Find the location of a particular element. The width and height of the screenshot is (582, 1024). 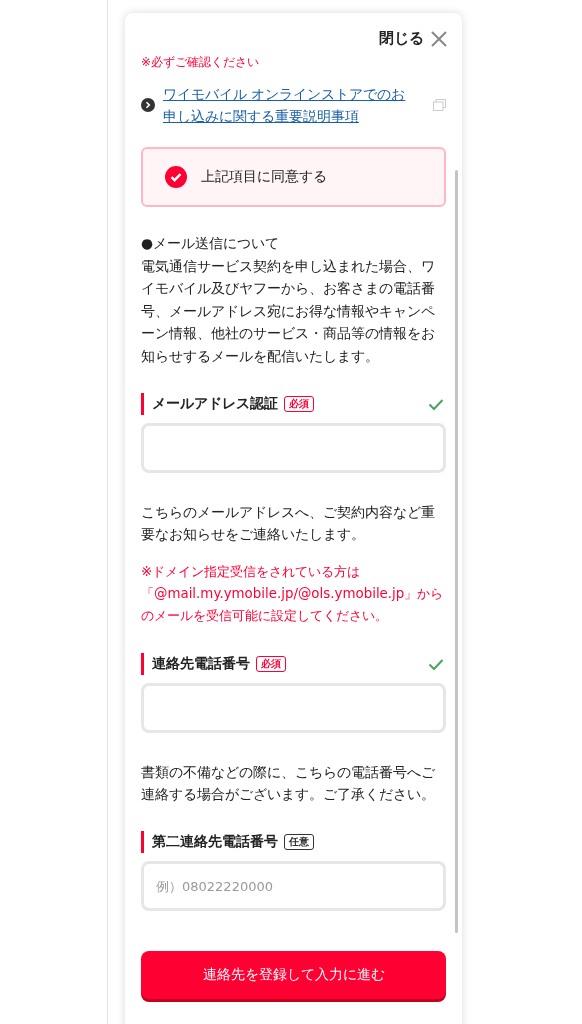

warning-text: ※ドメイン指定受信をされている方は「@mail.my.ymobile.jp/@ols.ymobile.jp」からのメールを受信可能に設定してください。 is located at coordinates (293, 594).